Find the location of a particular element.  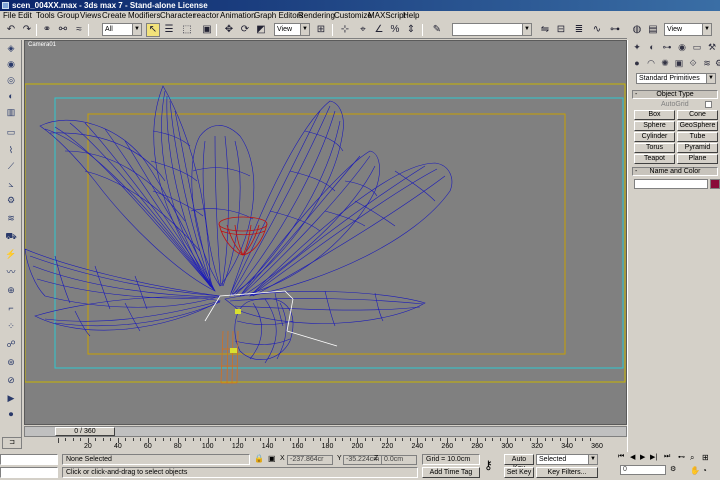

menu-help: Help is located at coordinates (411, 16).